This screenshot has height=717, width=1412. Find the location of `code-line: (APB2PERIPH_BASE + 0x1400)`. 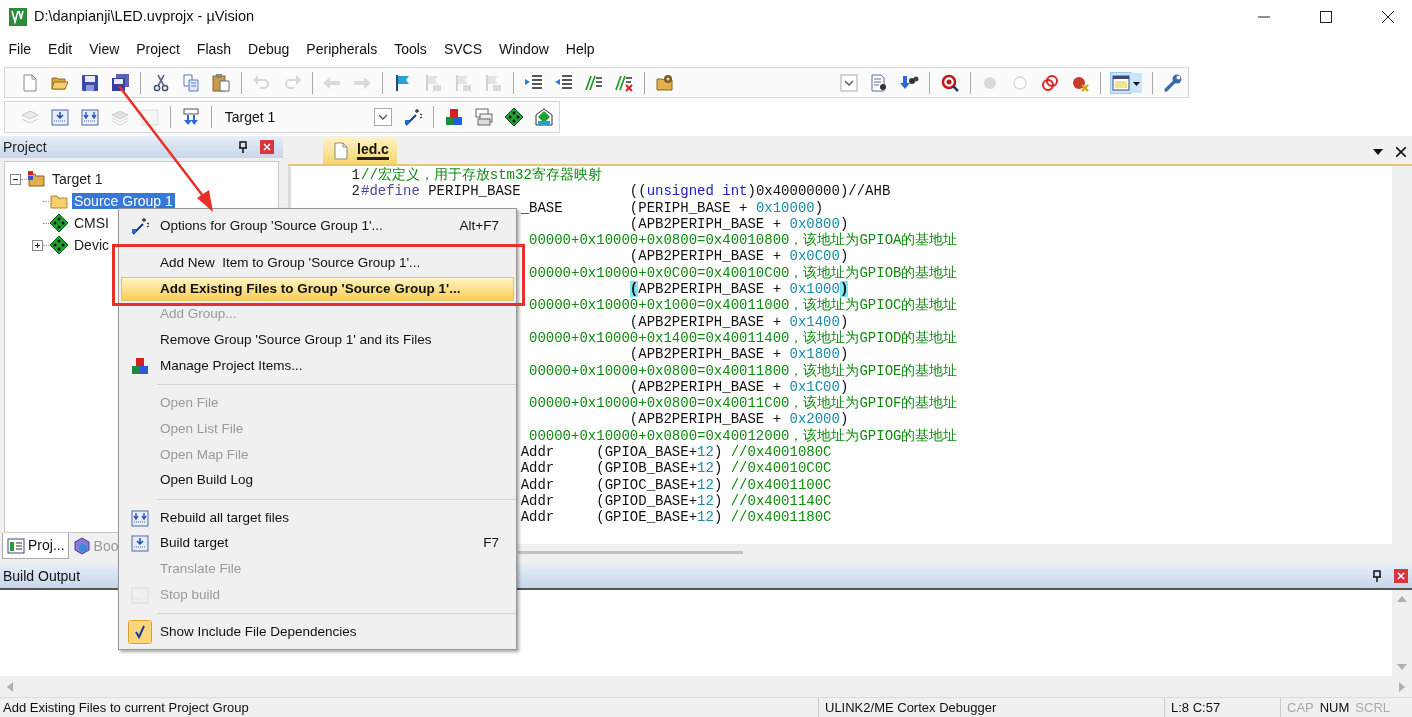

code-line: (APB2PERIPH_BASE + 0x1400) is located at coordinates (739, 321).